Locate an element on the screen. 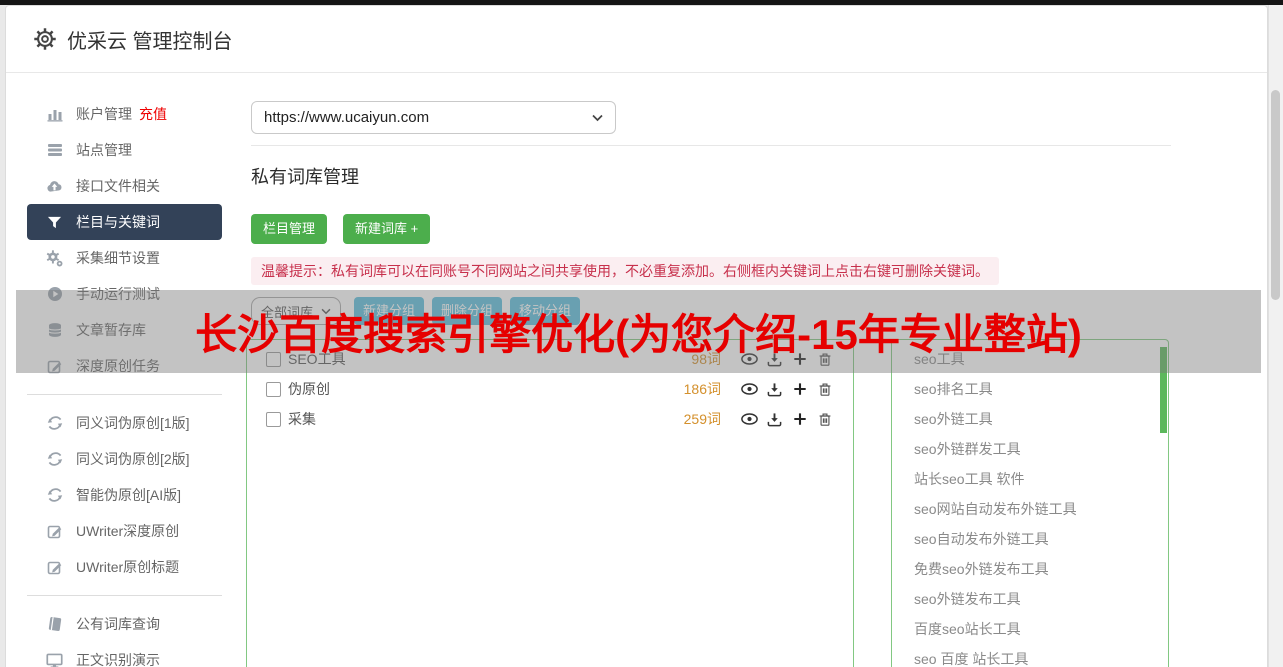 The height and width of the screenshot is (667, 1283). sidebar-item-synonym-v2: 同义词伪原创[2版] is located at coordinates (124, 459).